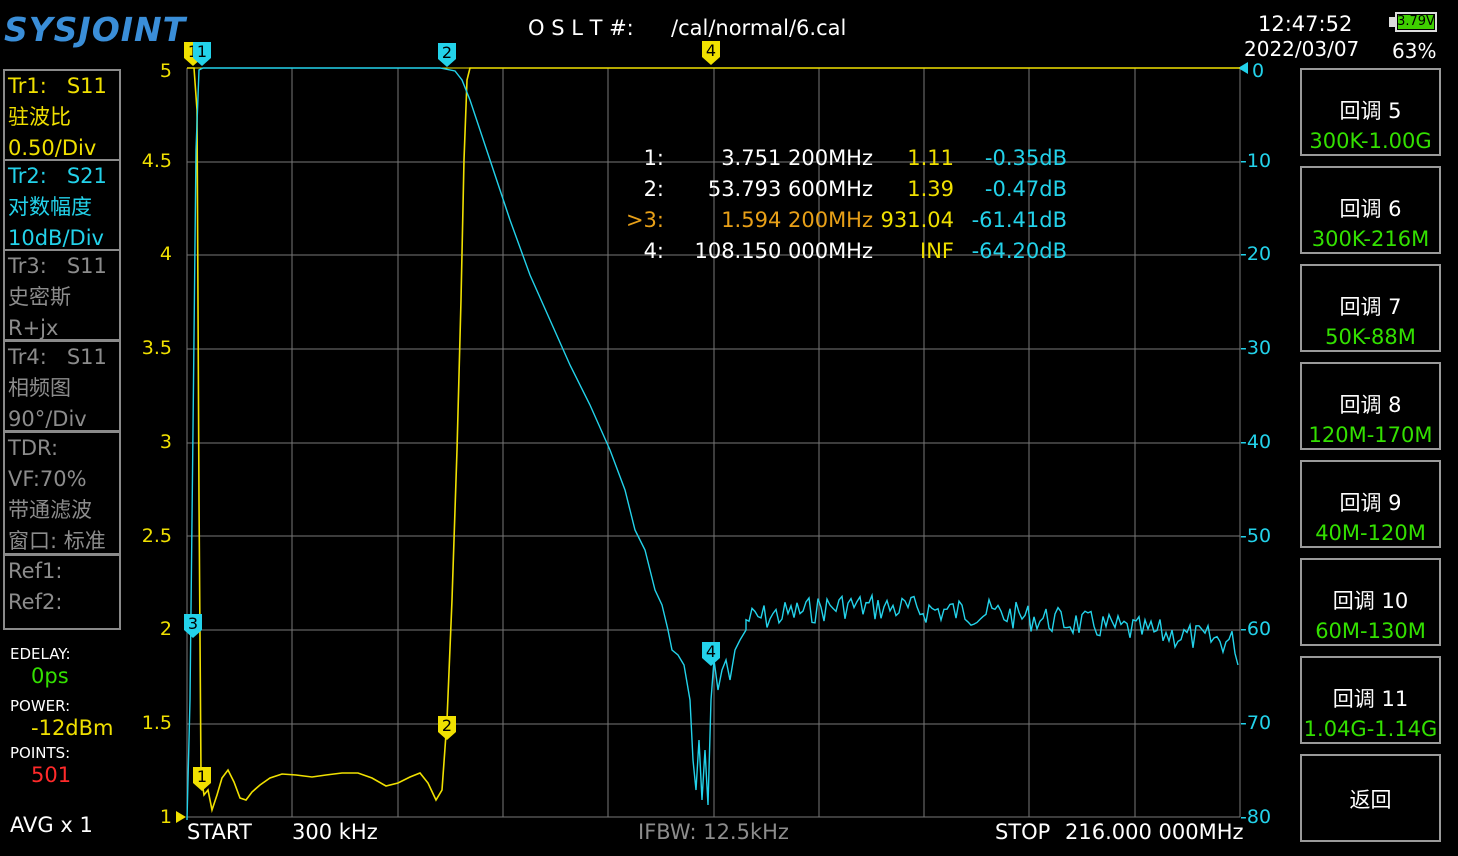  I want to click on trace1-ref-pointer-icon, so click(181, 817).